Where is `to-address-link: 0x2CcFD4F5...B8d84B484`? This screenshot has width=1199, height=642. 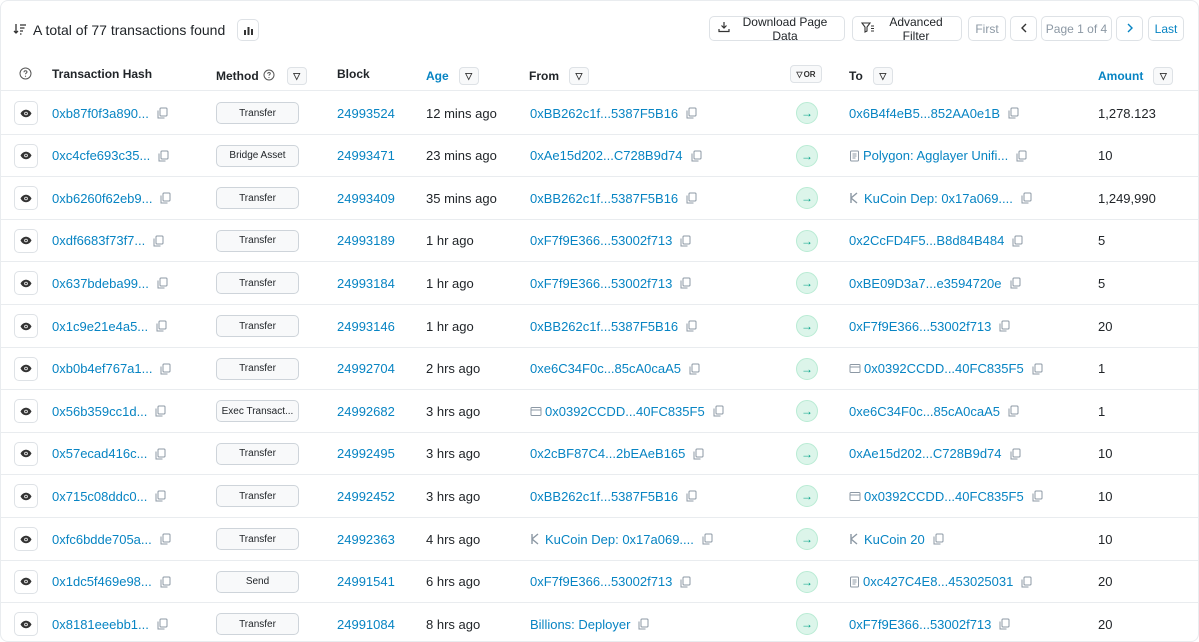 to-address-link: 0x2CcFD4F5...B8d84B484 is located at coordinates (926, 240).